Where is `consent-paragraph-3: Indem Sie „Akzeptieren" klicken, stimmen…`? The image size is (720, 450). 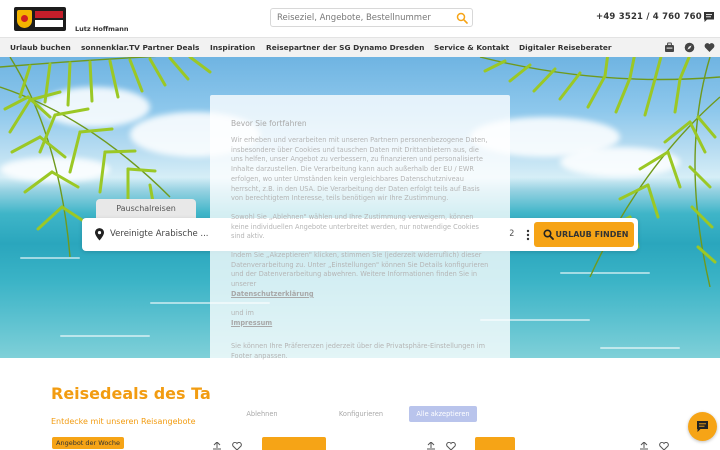
consent-paragraph-3: Indem Sie „Akzeptieren" klicken, stimmen… is located at coordinates (360, 270).